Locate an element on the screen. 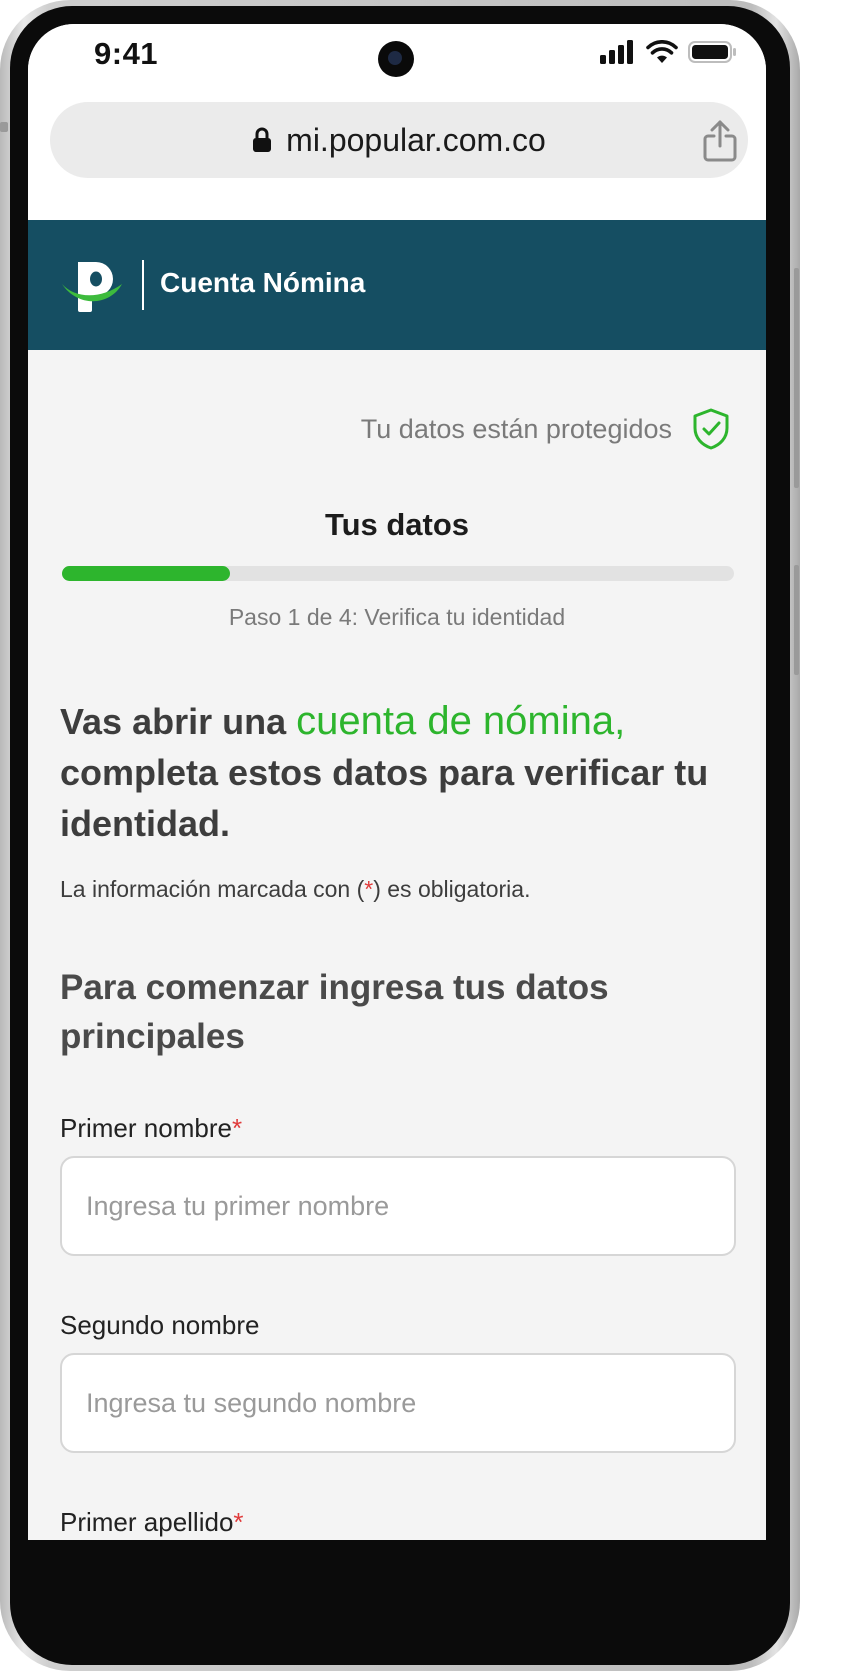  browser-toolbar: mi.popular.com.co is located at coordinates (397, 161).